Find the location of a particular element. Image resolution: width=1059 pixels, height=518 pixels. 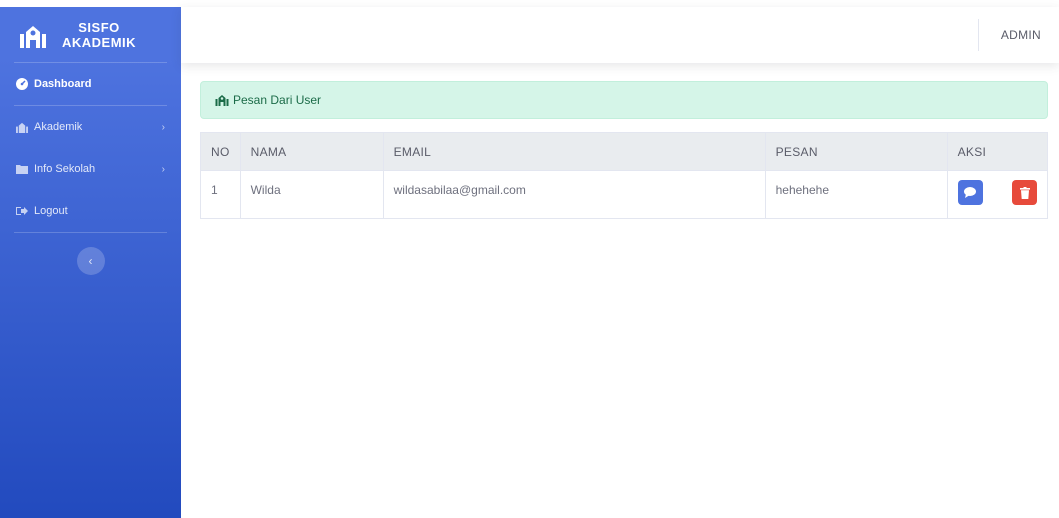

sidebar-item-dashboard: Dashboard is located at coordinates (90, 84).